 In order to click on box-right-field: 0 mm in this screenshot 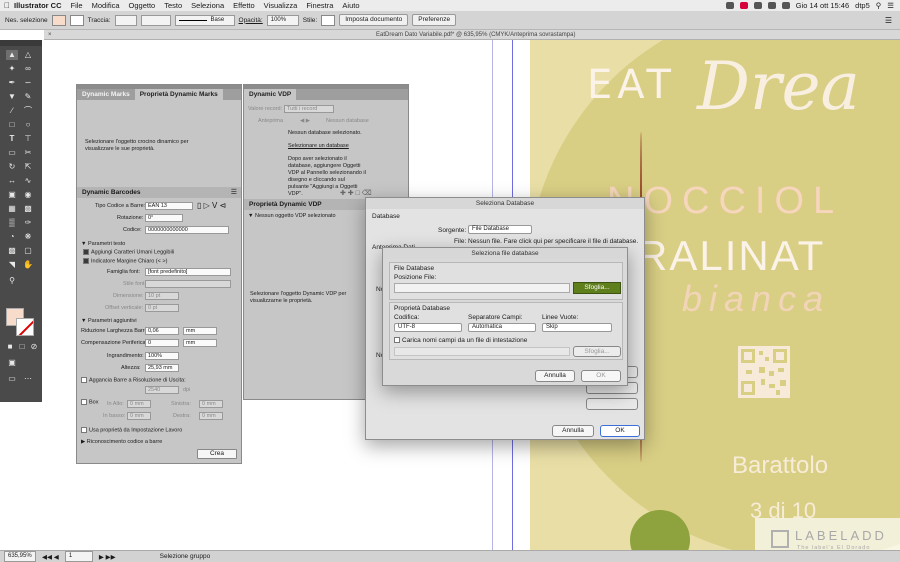, I will do `click(211, 404)`.